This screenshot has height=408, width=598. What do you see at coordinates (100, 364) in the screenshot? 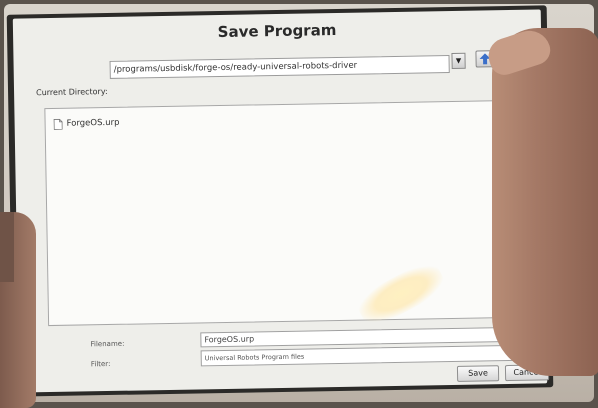
I see `filter-label: Filter:` at bounding box center [100, 364].